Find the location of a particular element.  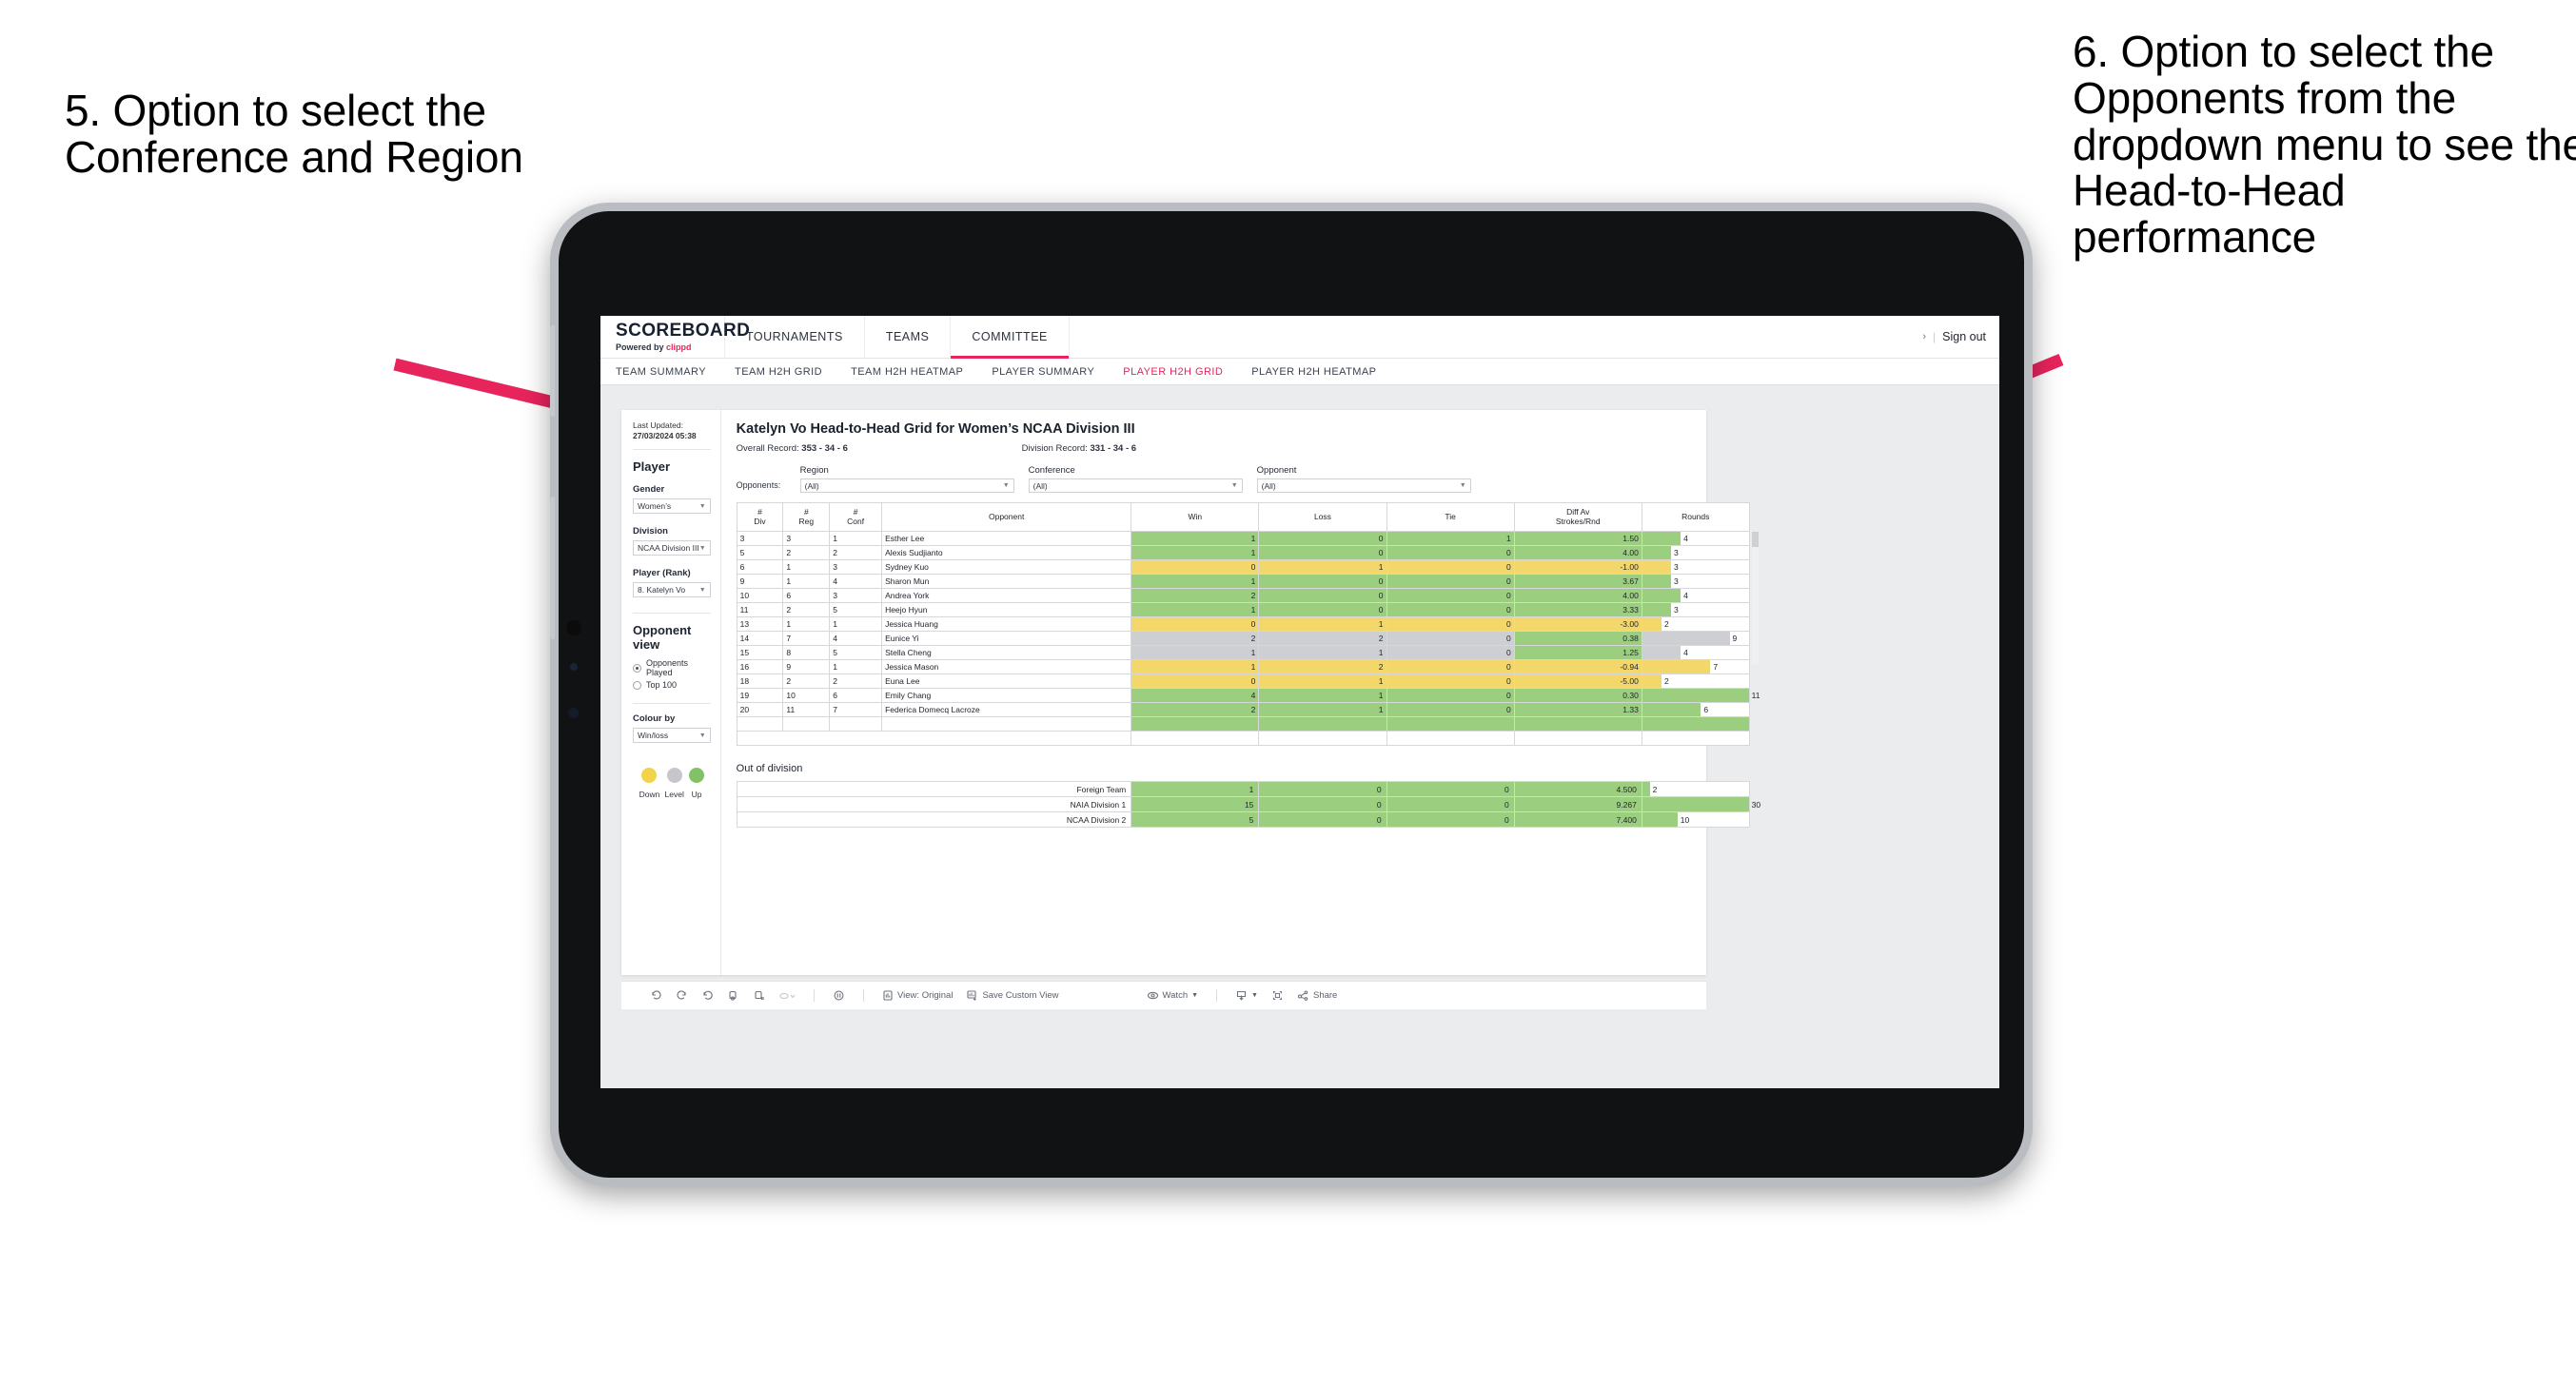

view-original-label: View: Original is located at coordinates (925, 995).